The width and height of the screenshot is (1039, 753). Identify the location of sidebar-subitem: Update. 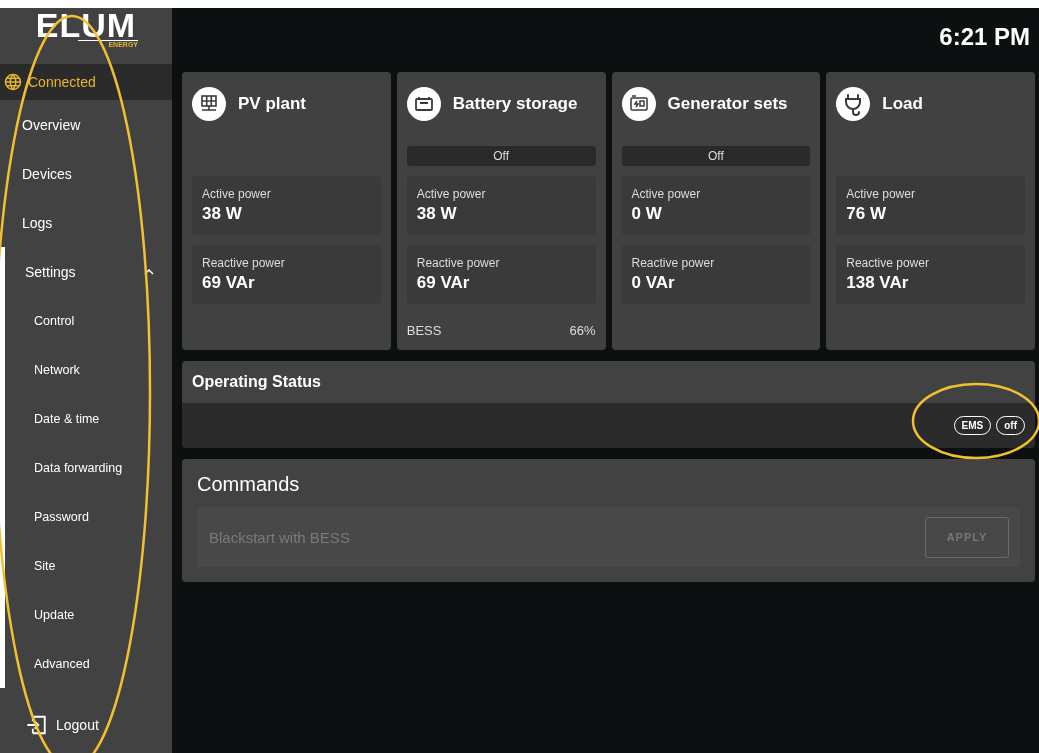
(88, 614).